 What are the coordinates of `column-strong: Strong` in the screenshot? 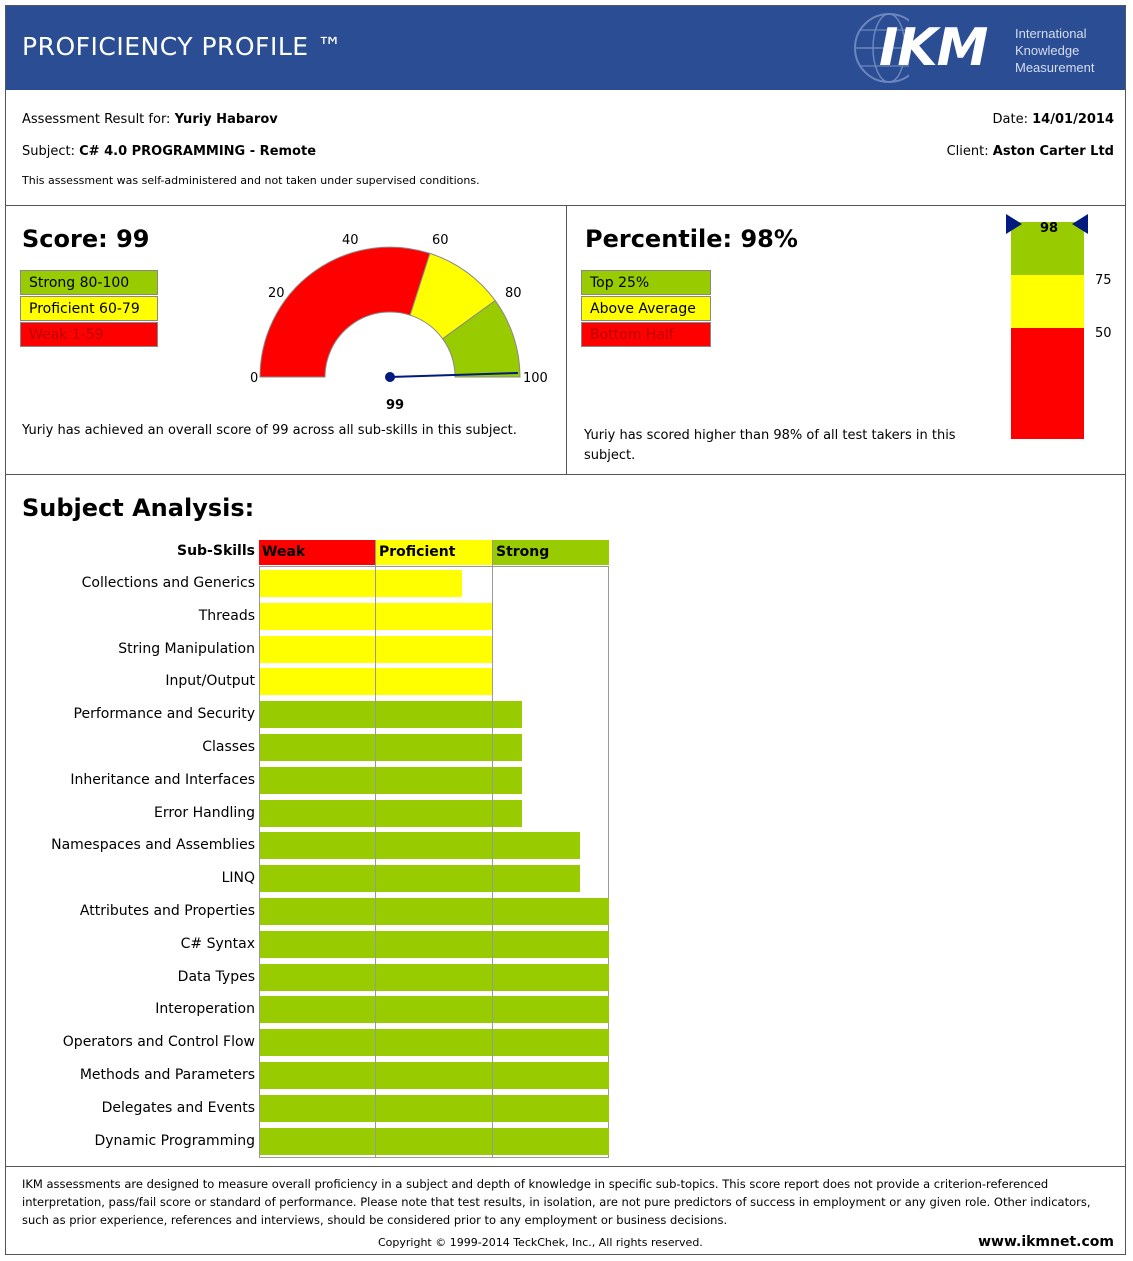 It's located at (551, 552).